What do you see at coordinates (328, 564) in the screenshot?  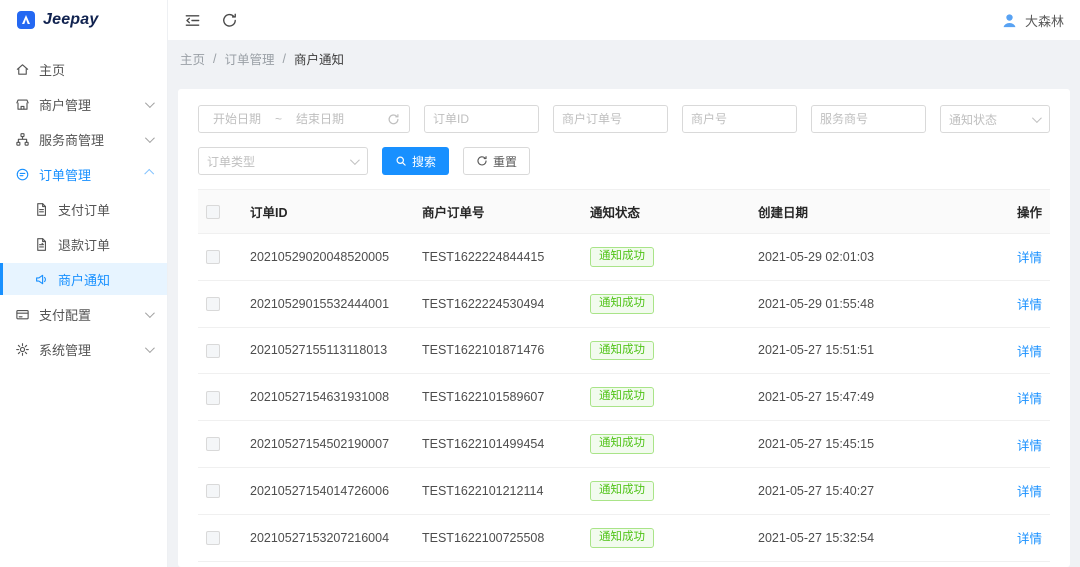 I see `order-id-cell: 20210527152516714001` at bounding box center [328, 564].